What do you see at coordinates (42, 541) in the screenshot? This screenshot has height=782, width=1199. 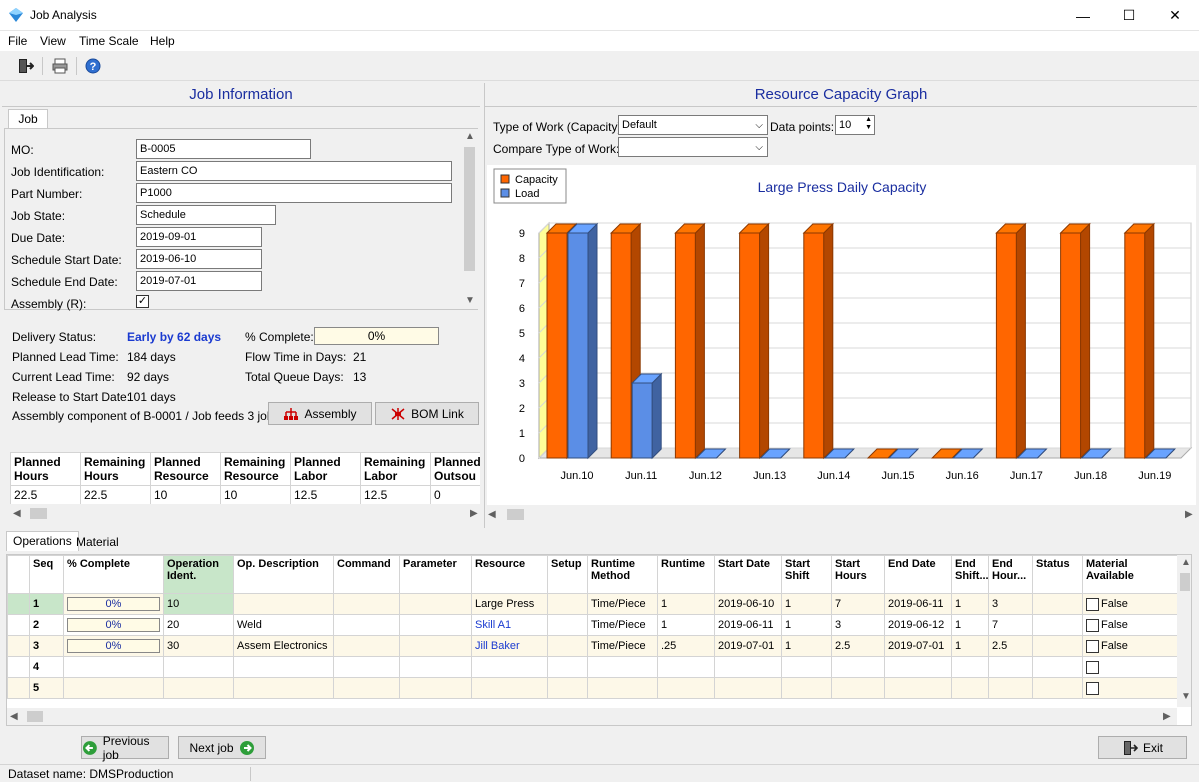 I see `tab-operations: Operations` at bounding box center [42, 541].